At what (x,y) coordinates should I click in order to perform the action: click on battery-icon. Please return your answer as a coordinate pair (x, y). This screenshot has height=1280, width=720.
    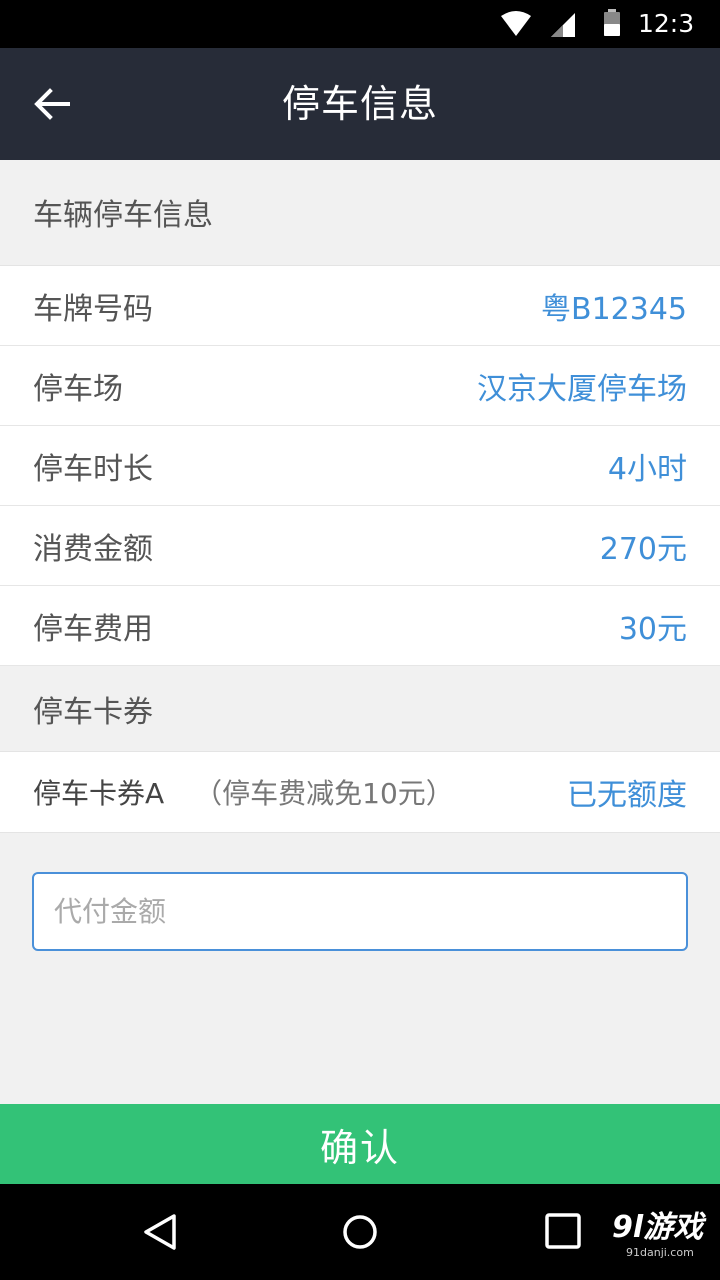
    Looking at the image, I should click on (612, 22).